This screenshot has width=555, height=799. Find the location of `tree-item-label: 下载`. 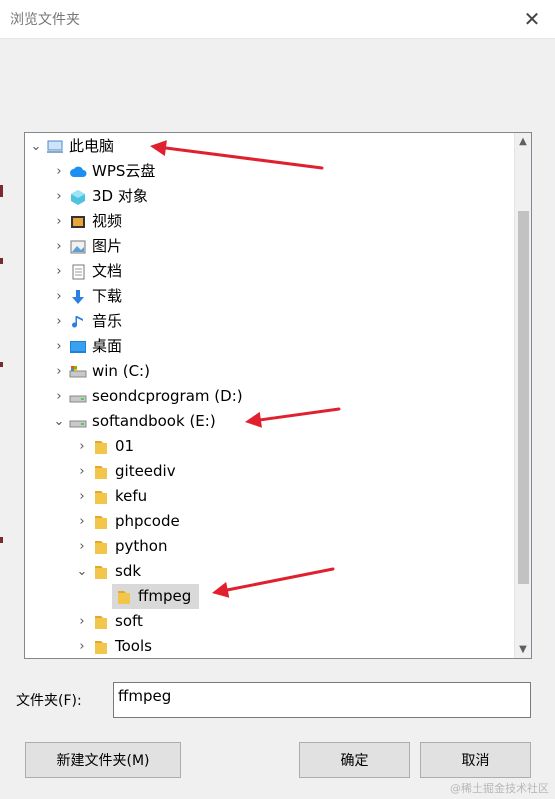

tree-item-label: 下载 is located at coordinates (107, 296).